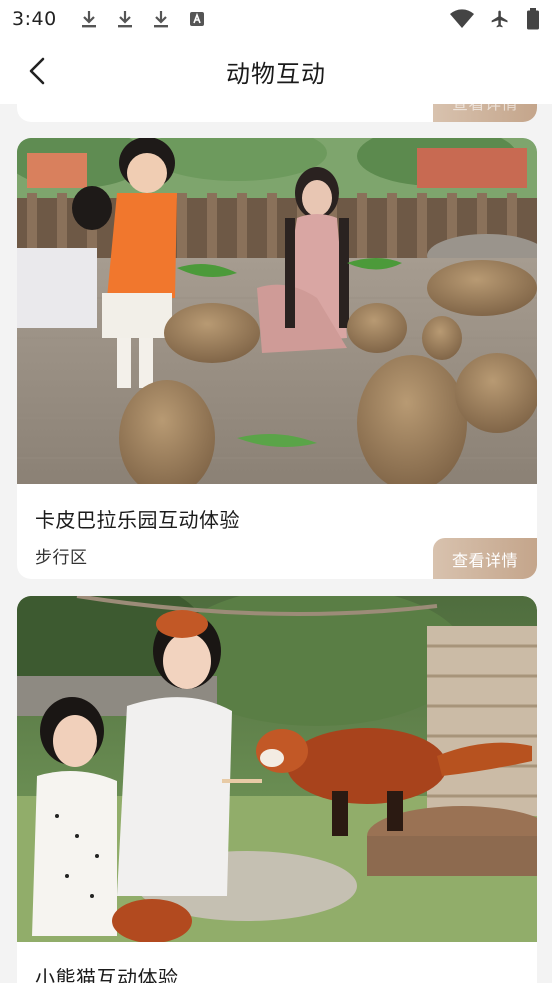 This screenshot has width=552, height=983. I want to click on card-location: 步行区, so click(61, 558).